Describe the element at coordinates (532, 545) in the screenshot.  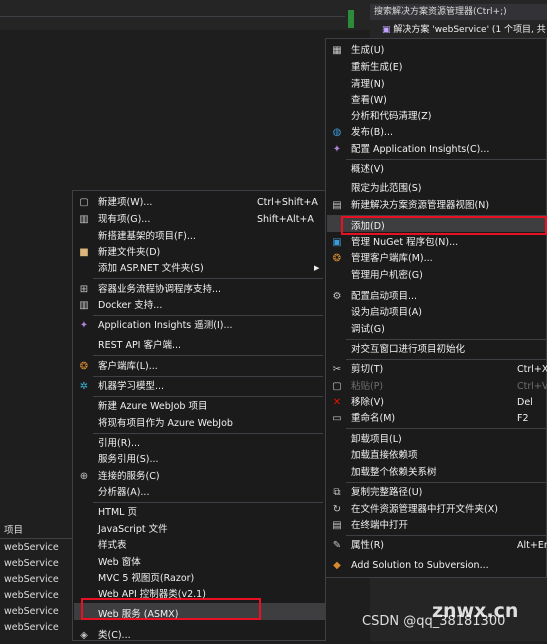
I see `menu-item-shortcut: Alt+Ent` at that location.